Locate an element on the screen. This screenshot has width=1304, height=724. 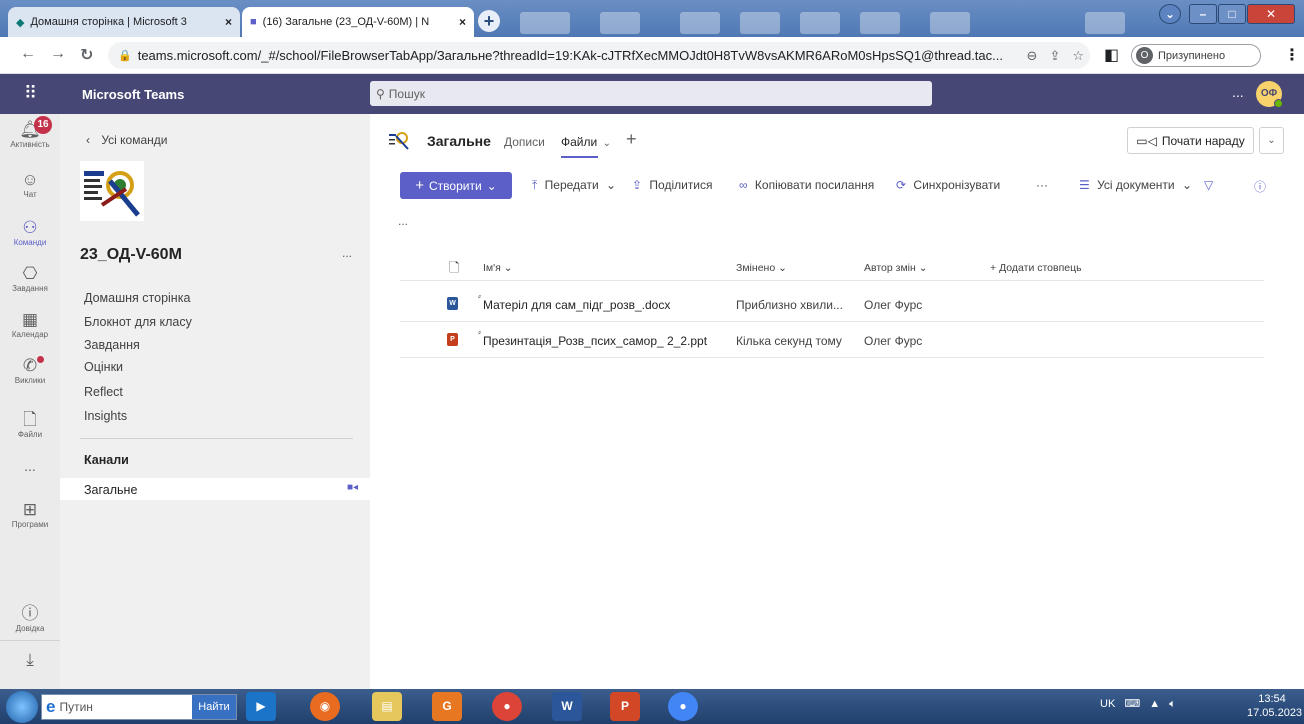
assignments-icon: ⎔ is located at coordinates (30, 273).